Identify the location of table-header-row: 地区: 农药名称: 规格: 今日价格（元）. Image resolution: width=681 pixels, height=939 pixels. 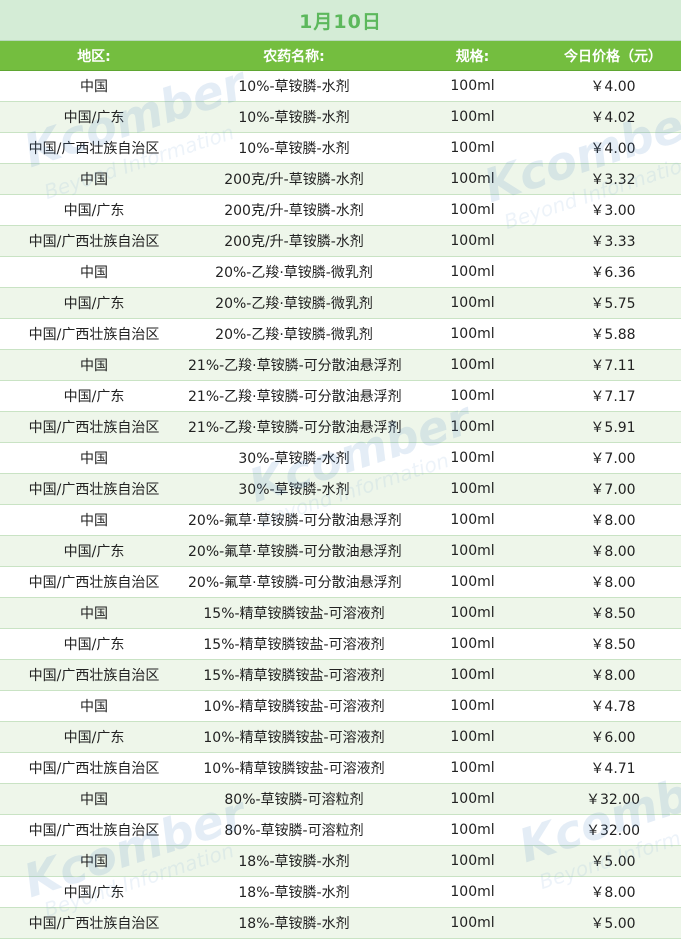
(340, 56).